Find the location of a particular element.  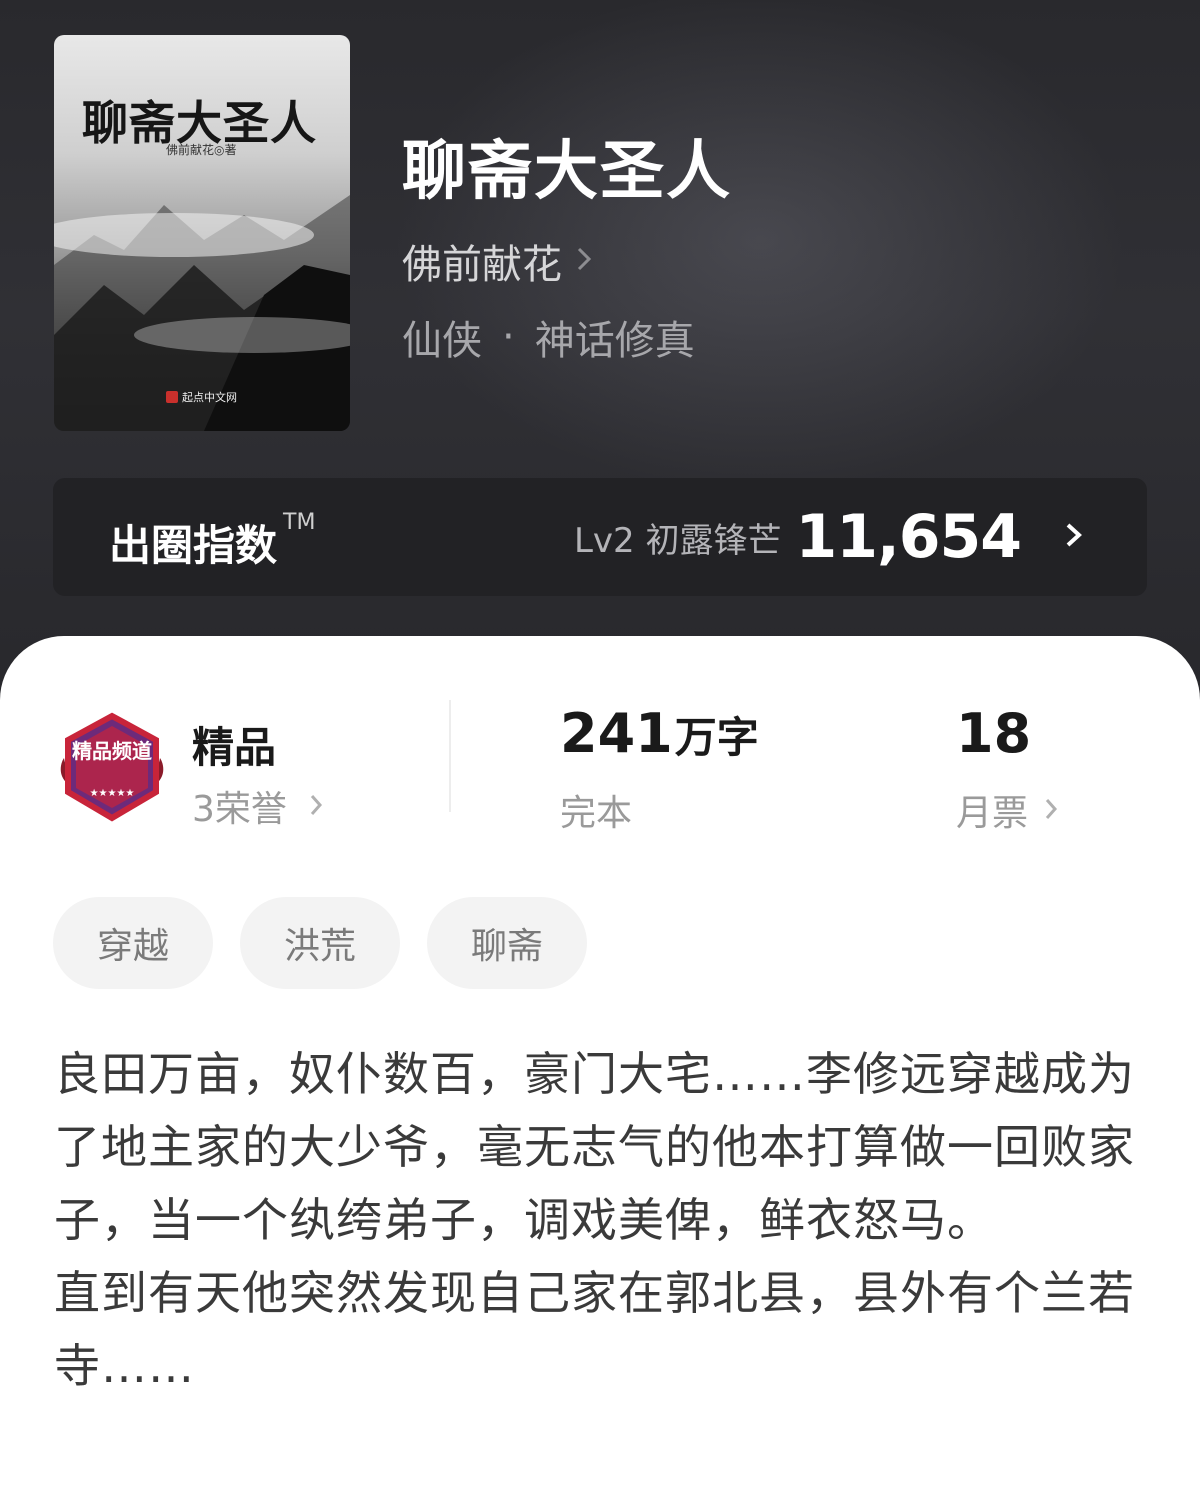

tag-list: 穿越 洪荒 聊斋 is located at coordinates (320, 943).